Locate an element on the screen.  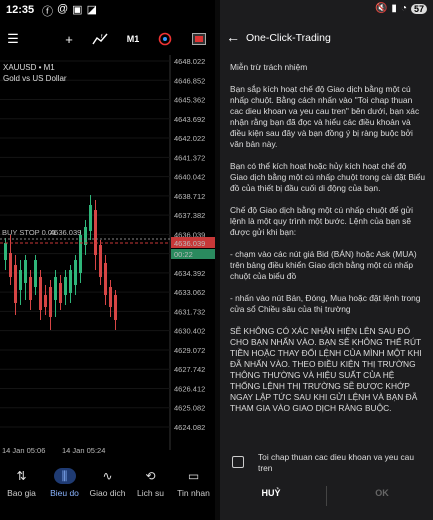
wifi-icon: ◔ is located at coordinates (403, 8).